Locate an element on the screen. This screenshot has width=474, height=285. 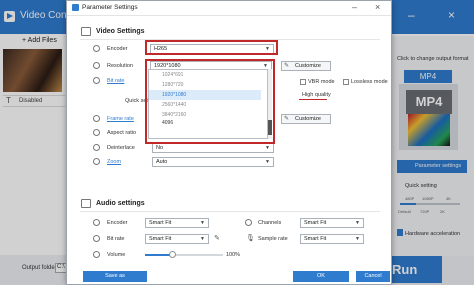
audio-bitrate-value: Smart Fit is located at coordinates (160, 239).